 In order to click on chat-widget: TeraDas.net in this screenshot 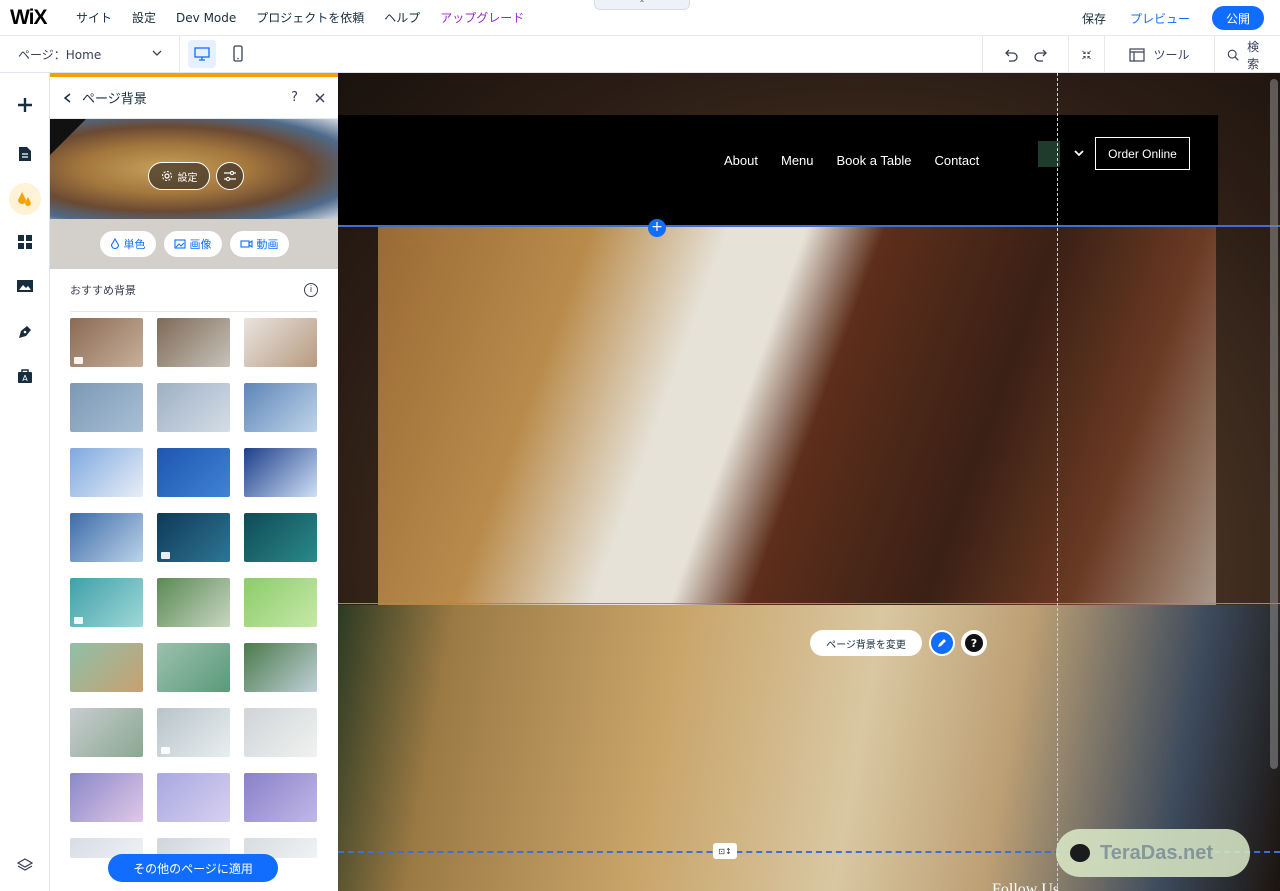, I will do `click(1153, 853)`.